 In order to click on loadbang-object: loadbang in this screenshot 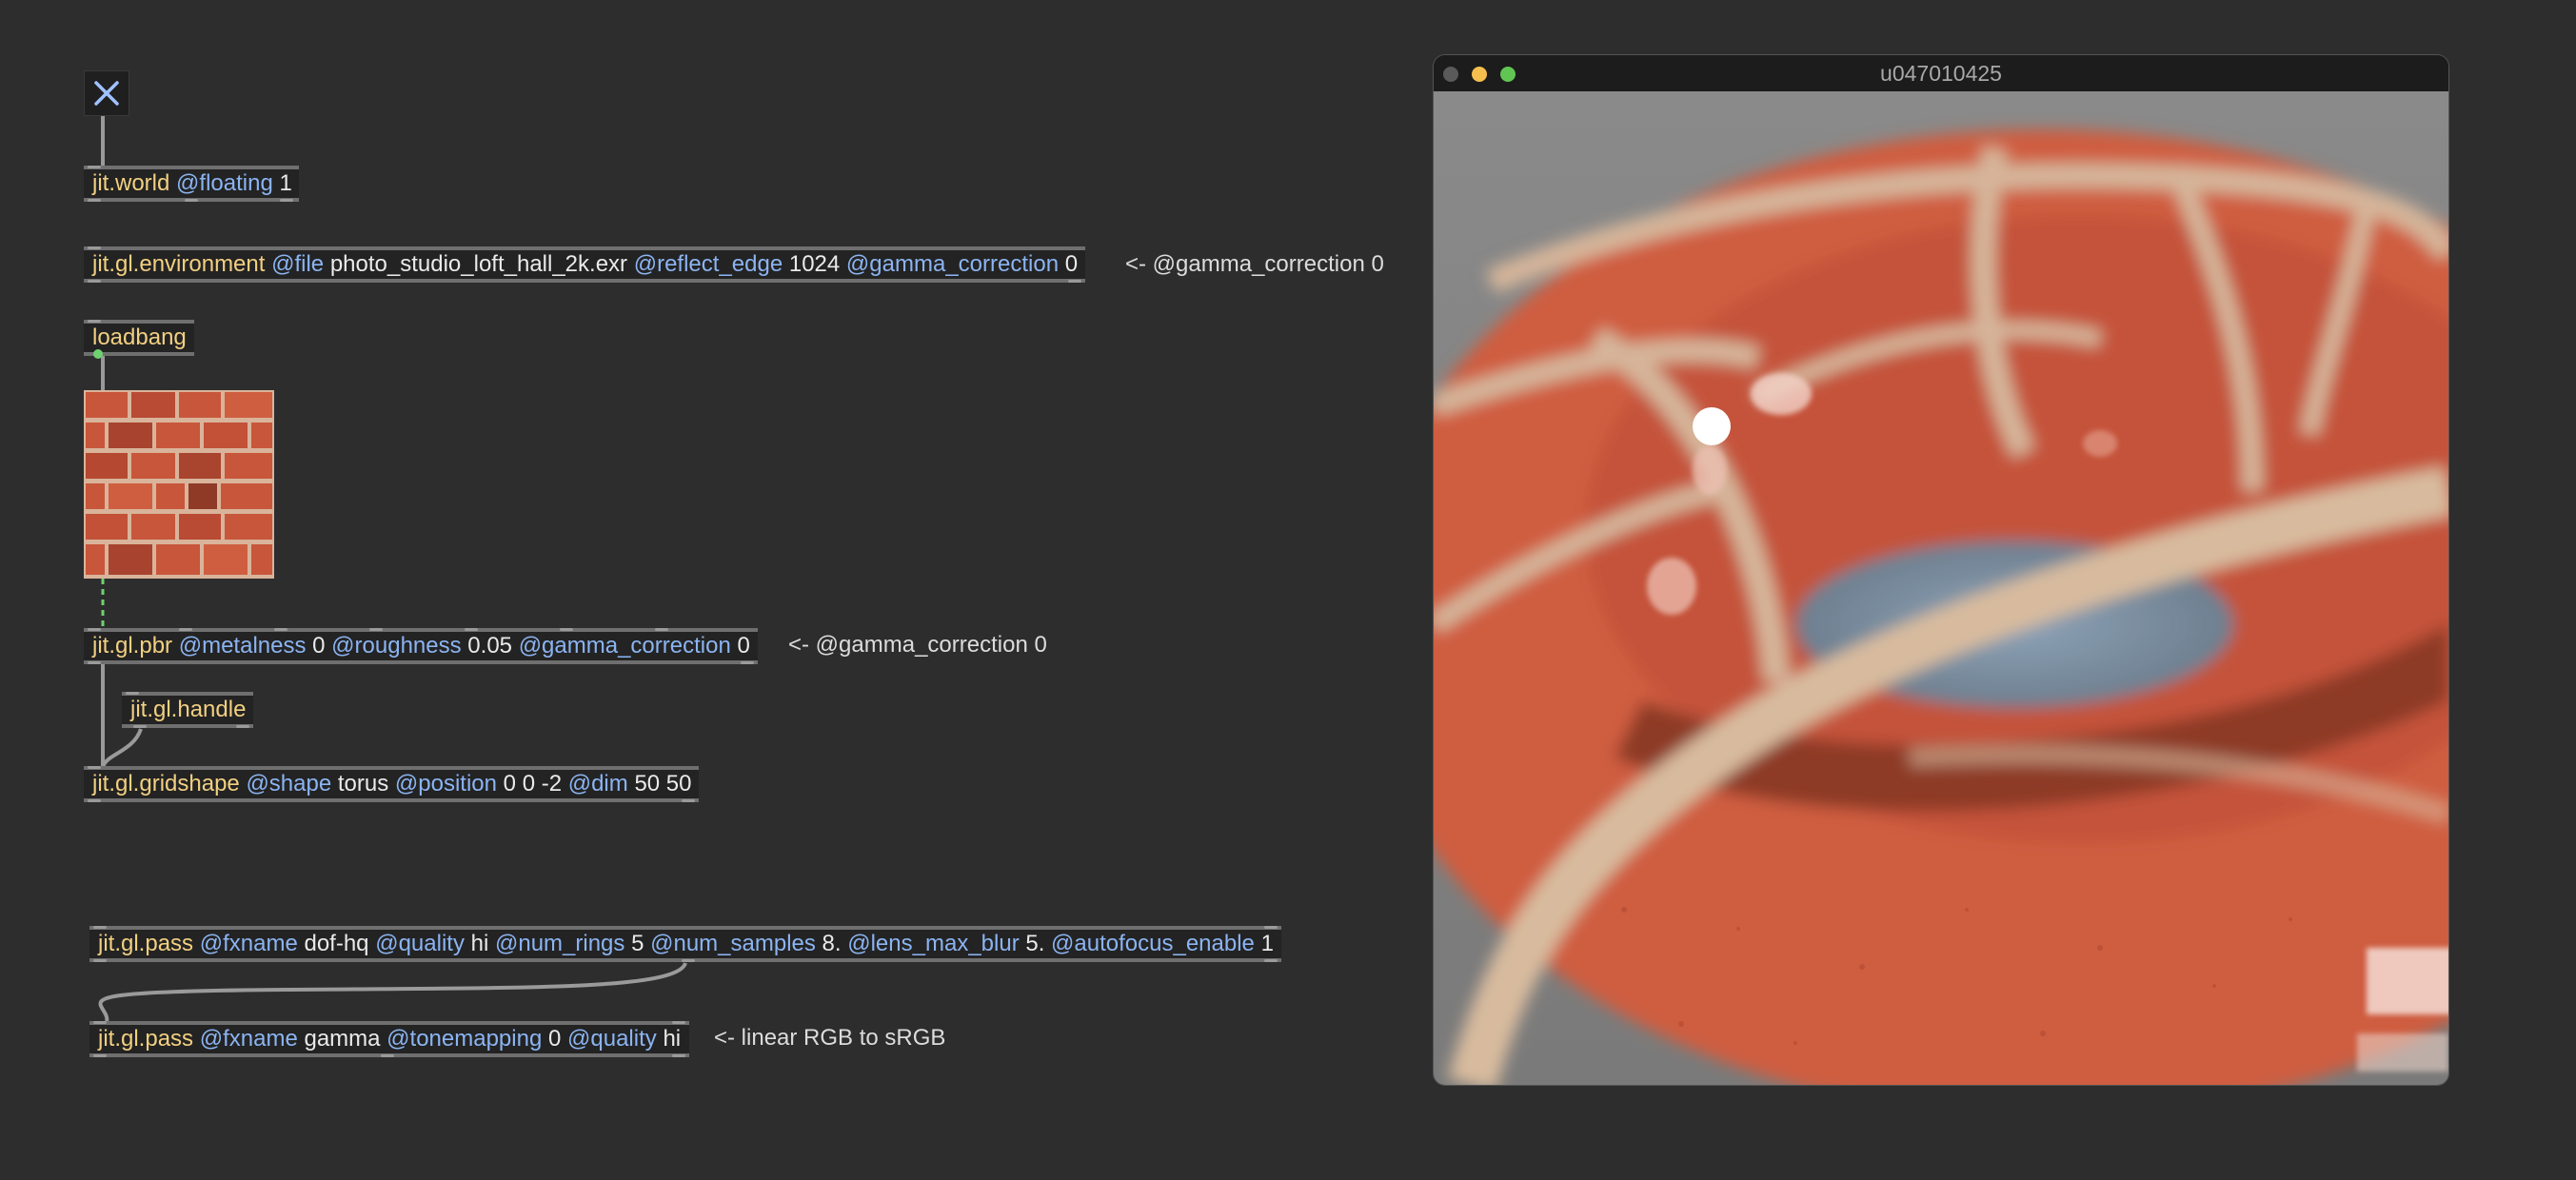, I will do `click(139, 340)`.